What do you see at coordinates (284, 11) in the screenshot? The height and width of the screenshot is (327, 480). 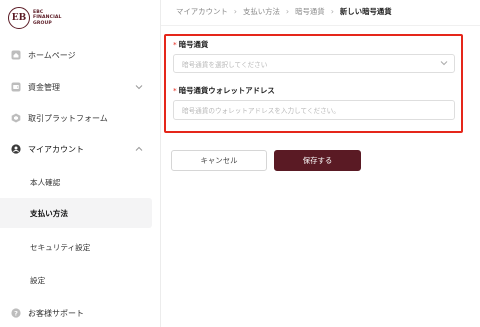 I see `breadcrumb: マイアカウント › 支払い方法 › 暗号通貨 › 新しい暗号通貨` at bounding box center [284, 11].